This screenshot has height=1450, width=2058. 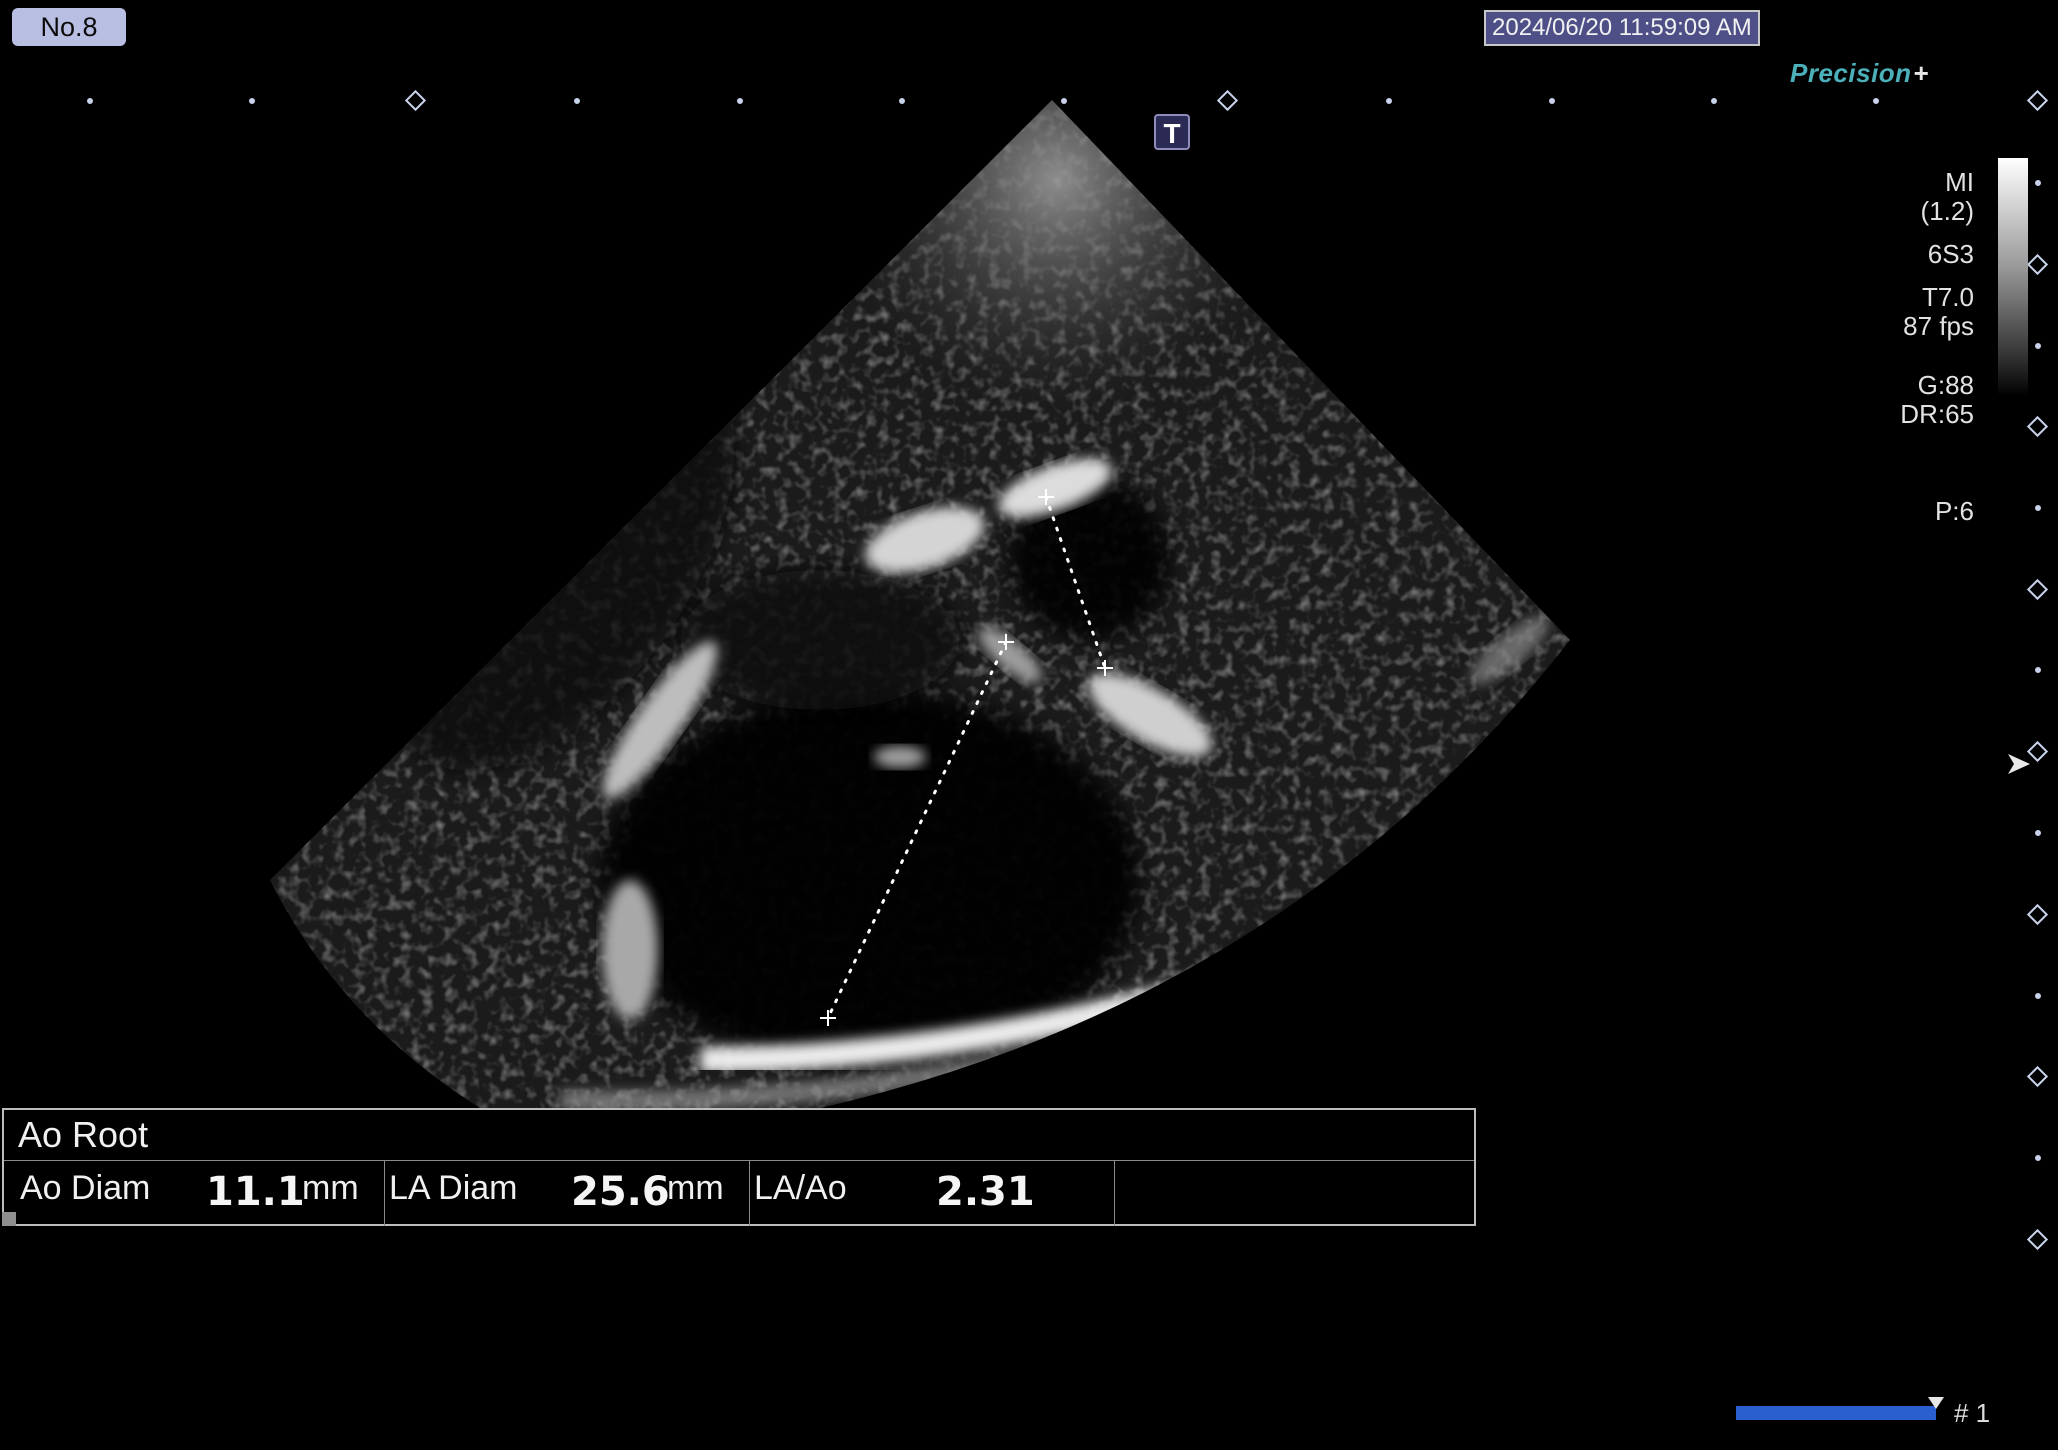 I want to click on frame-rate: 87 fps, so click(x=1938, y=326).